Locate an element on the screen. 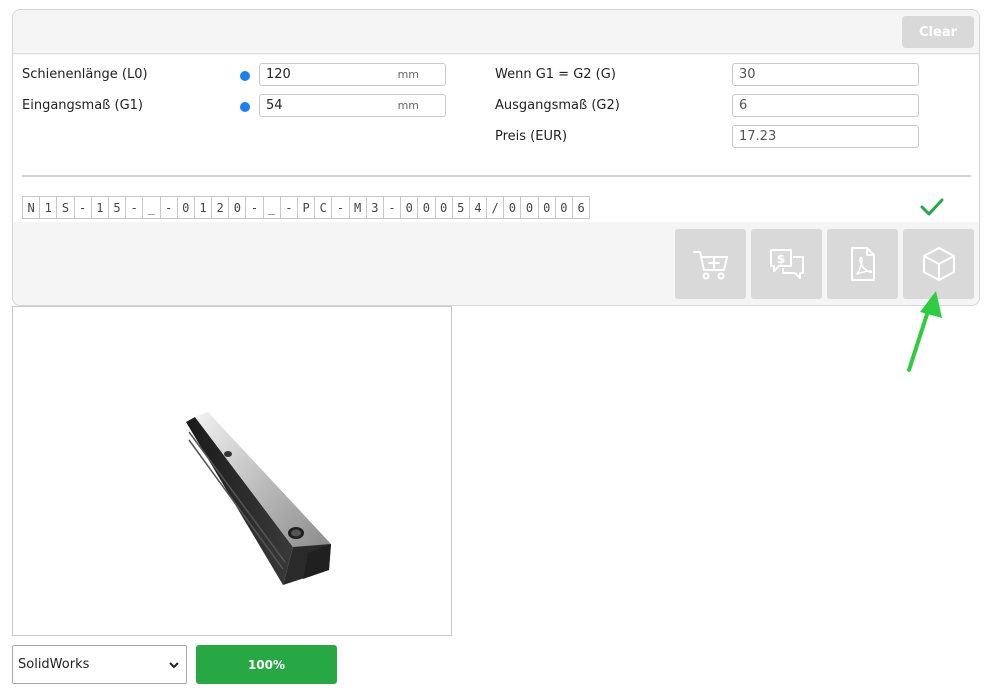  rail-length-unit: mm is located at coordinates (408, 74).